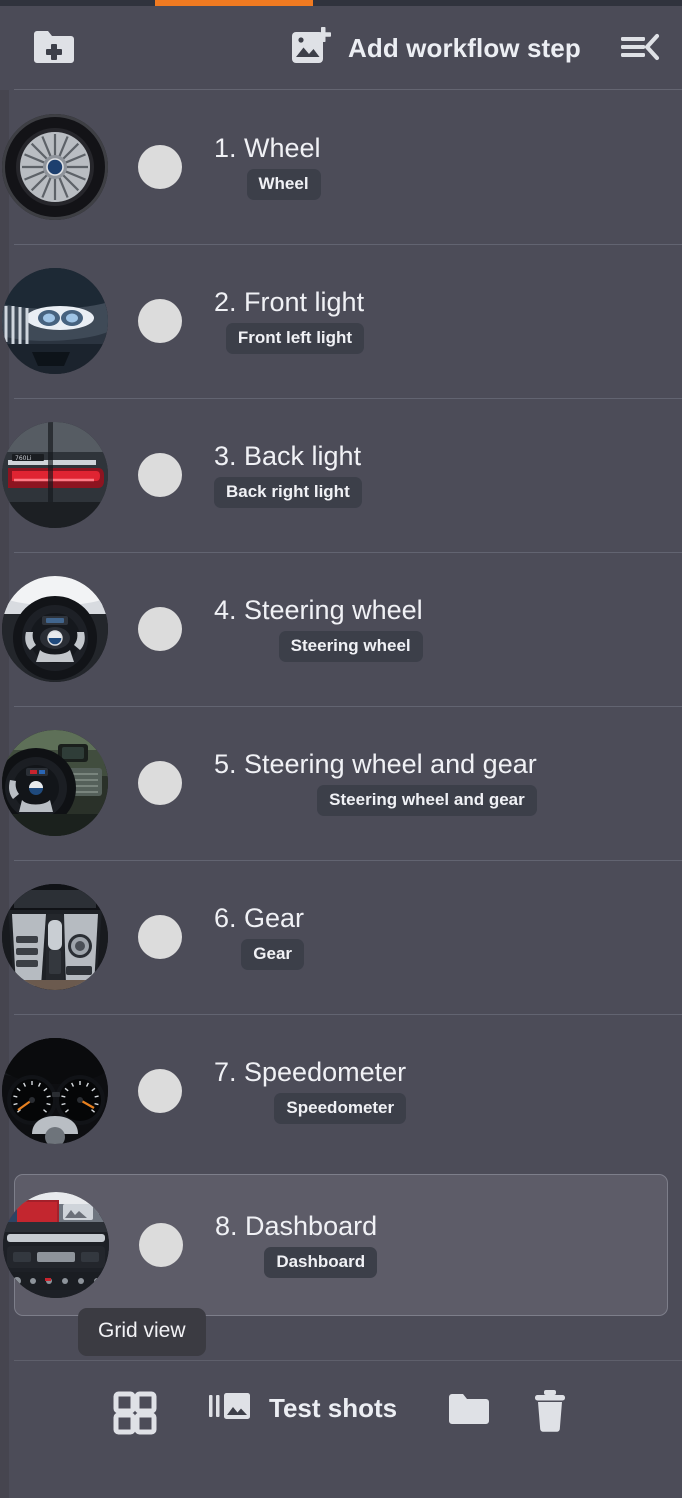  I want to click on folder-icon, so click(469, 1412).